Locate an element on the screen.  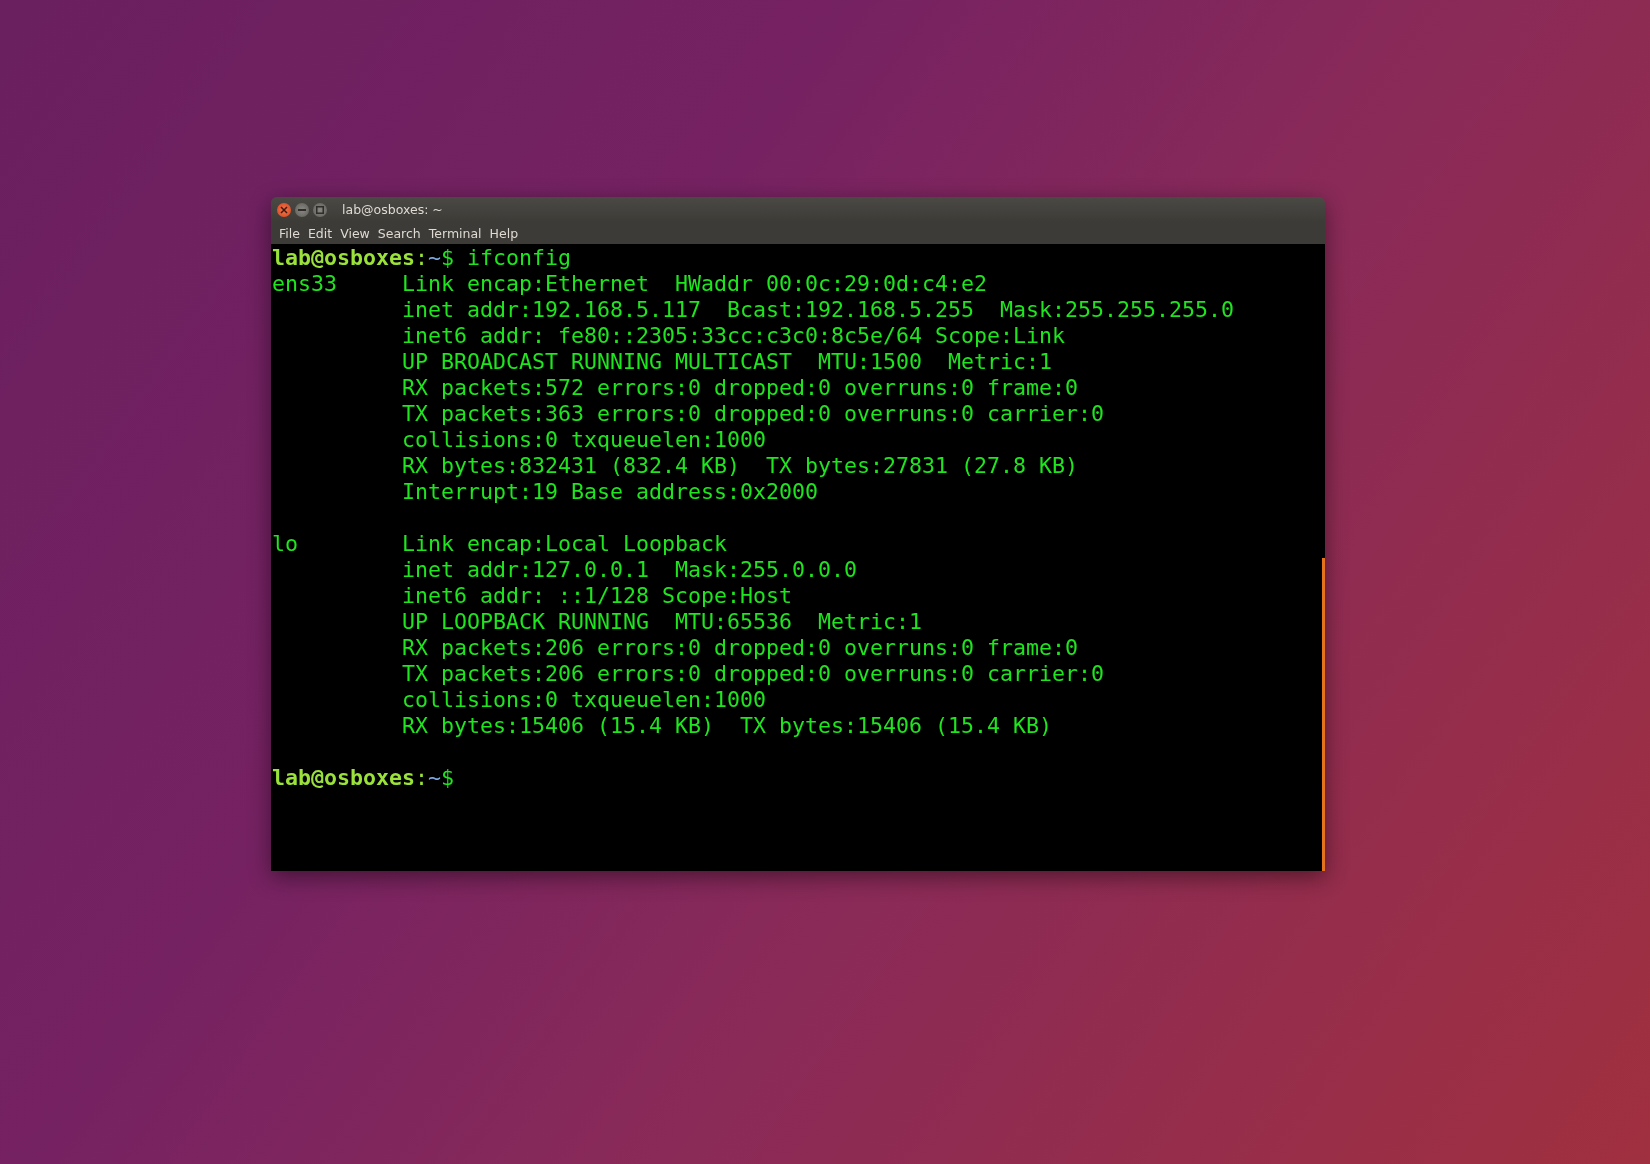
output-text: UP LOOPBACK RUNNING MTU:65536 Metric:1 is located at coordinates (662, 622).